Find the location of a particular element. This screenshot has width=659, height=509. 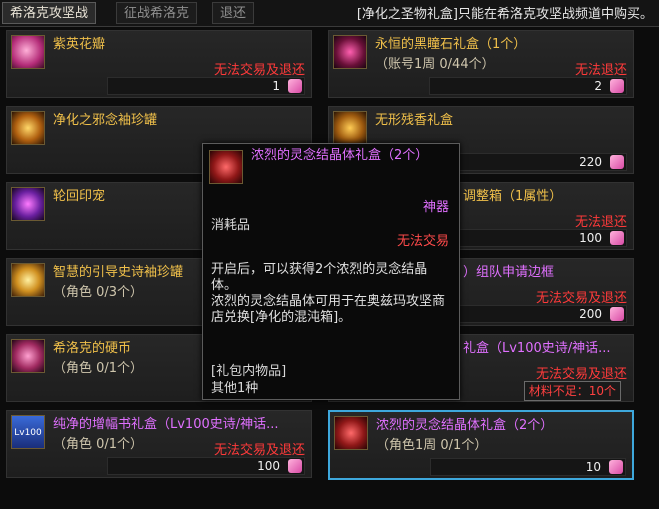

gift-box-icon is located at coordinates (350, 128).